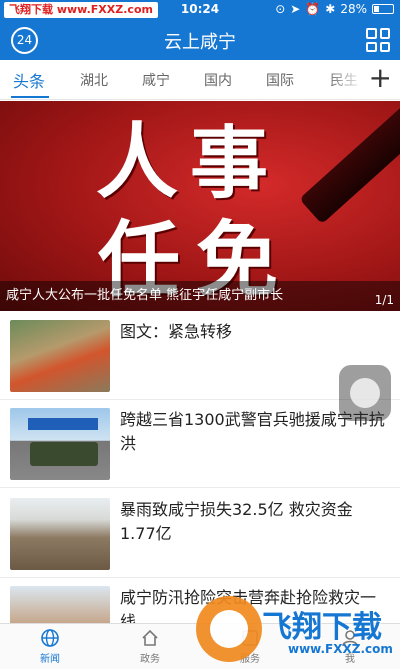 This screenshot has width=400, height=669. I want to click on tab-domestic: 国内, so click(218, 80).